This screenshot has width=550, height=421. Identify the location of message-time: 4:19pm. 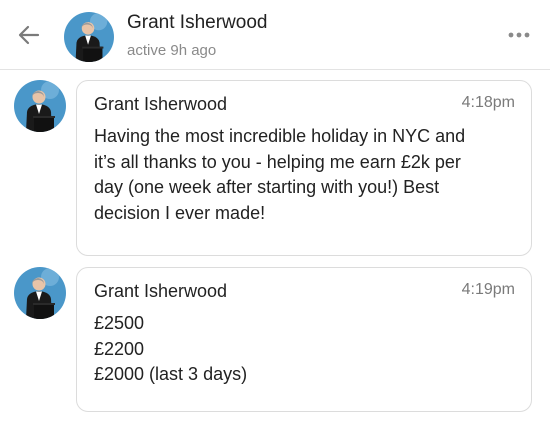
(488, 289).